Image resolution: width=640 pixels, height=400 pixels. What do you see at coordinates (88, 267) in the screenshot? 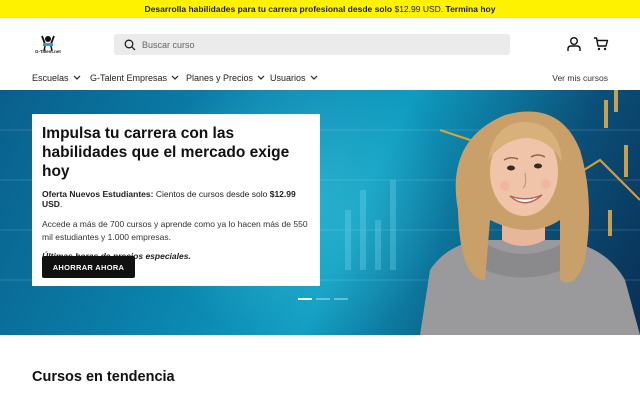
I see `save-now-button: AHORRAR AHORA` at bounding box center [88, 267].